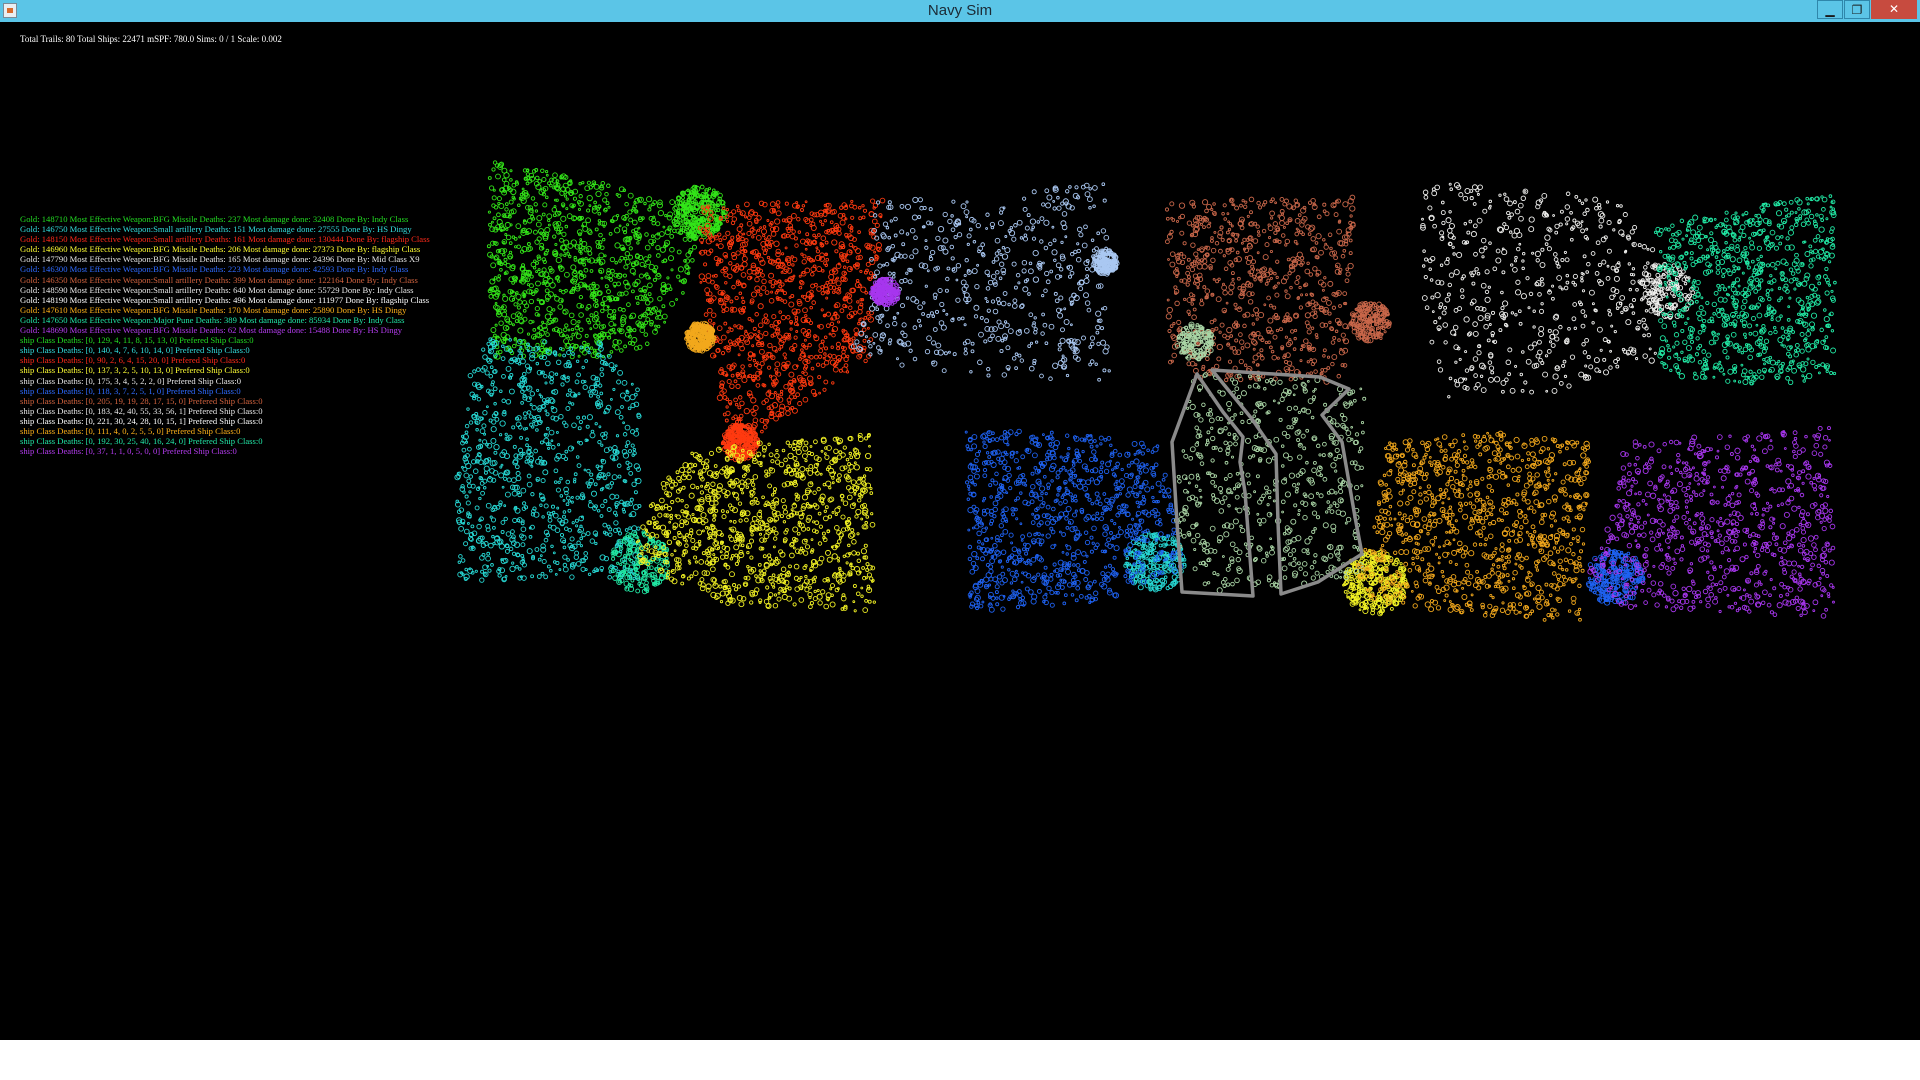  Describe the element at coordinates (1830, 9) in the screenshot. I see `minimize-button: ▁` at that location.